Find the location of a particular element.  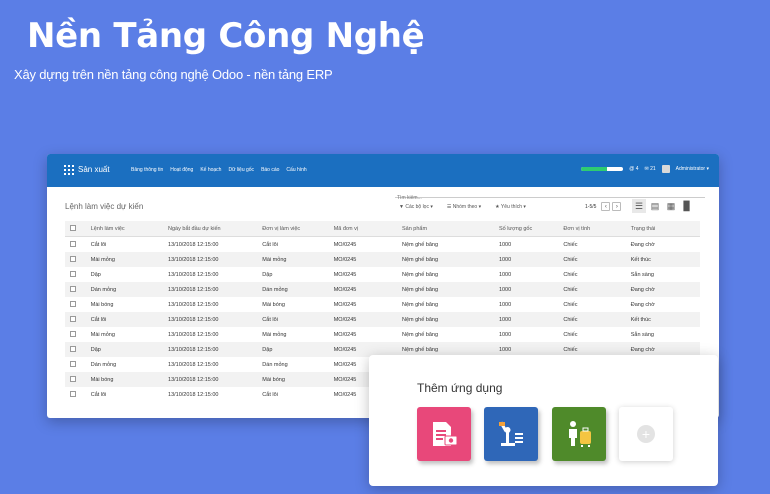

app-menu-icon is located at coordinates (69, 170).